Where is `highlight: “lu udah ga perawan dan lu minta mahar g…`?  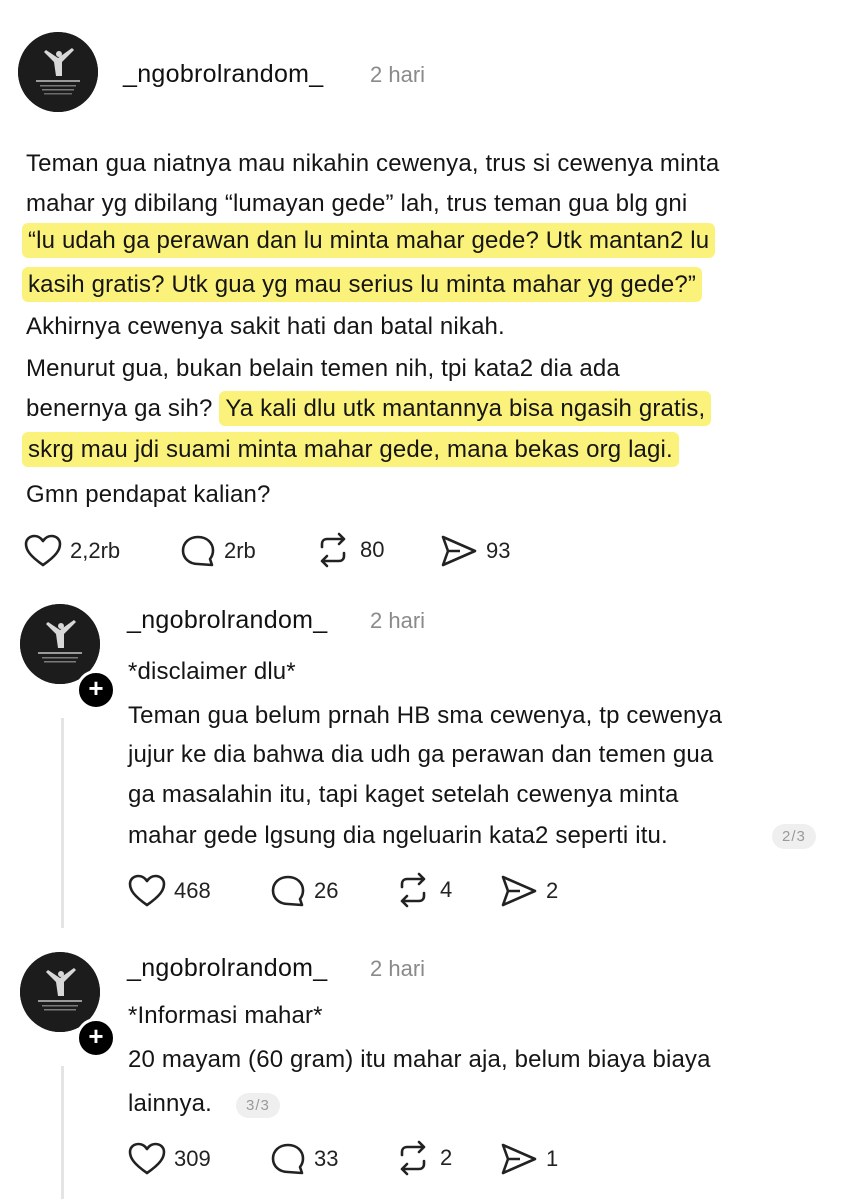
highlight: “lu udah ga perawan dan lu minta mahar g… is located at coordinates (369, 240).